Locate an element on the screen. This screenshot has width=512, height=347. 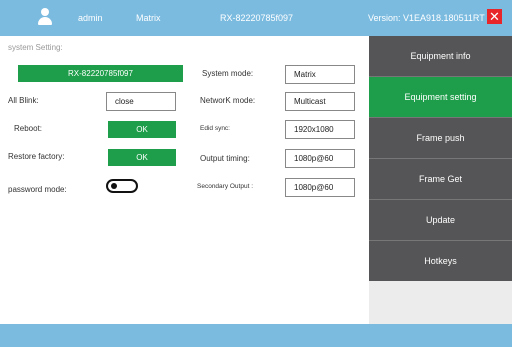
device-id: RX-82220785f097 is located at coordinates (257, 18).